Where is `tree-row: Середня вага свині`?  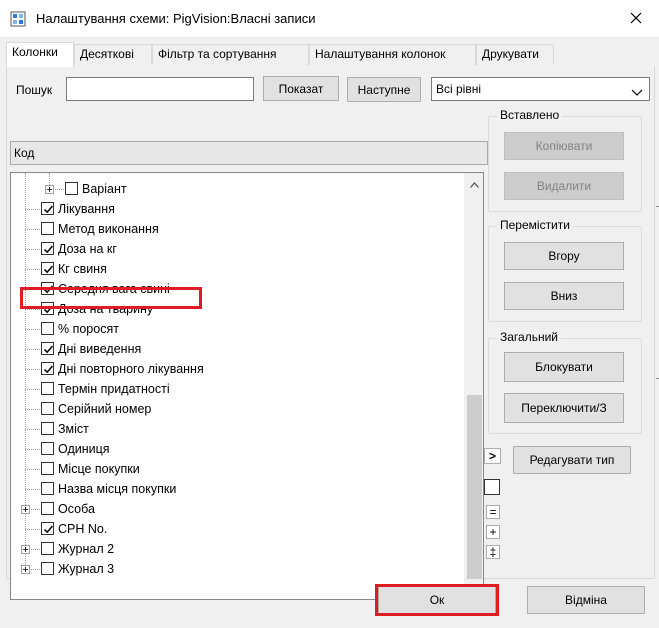
tree-row: Середня вага свині is located at coordinates (236, 289).